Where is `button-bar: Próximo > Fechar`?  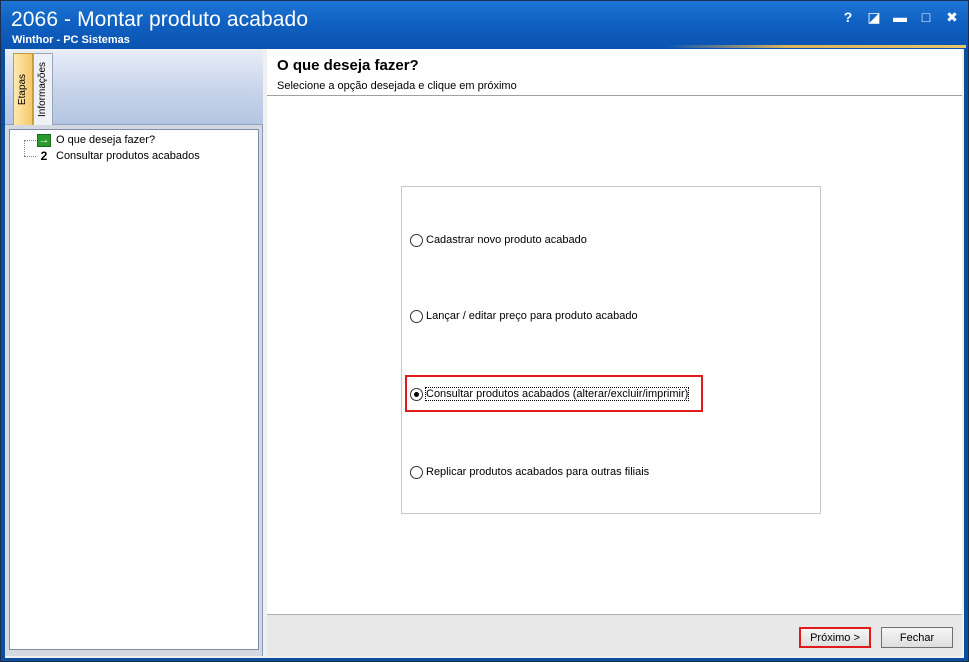
button-bar: Próximo > Fechar is located at coordinates (614, 635).